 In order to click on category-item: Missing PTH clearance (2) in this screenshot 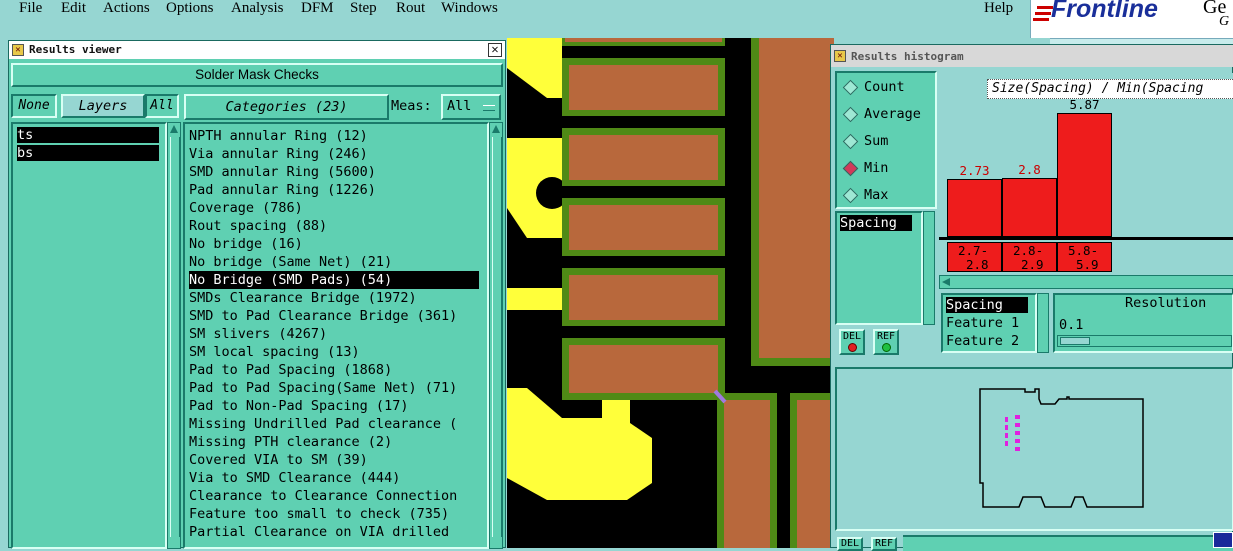, I will do `click(290, 442)`.